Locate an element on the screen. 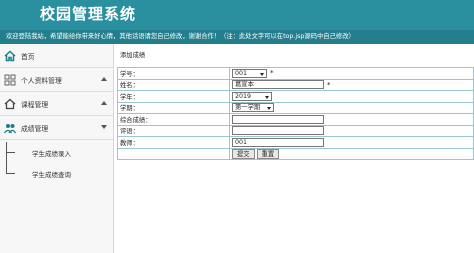  sidebar-item-label: 首页 is located at coordinates (28, 57).